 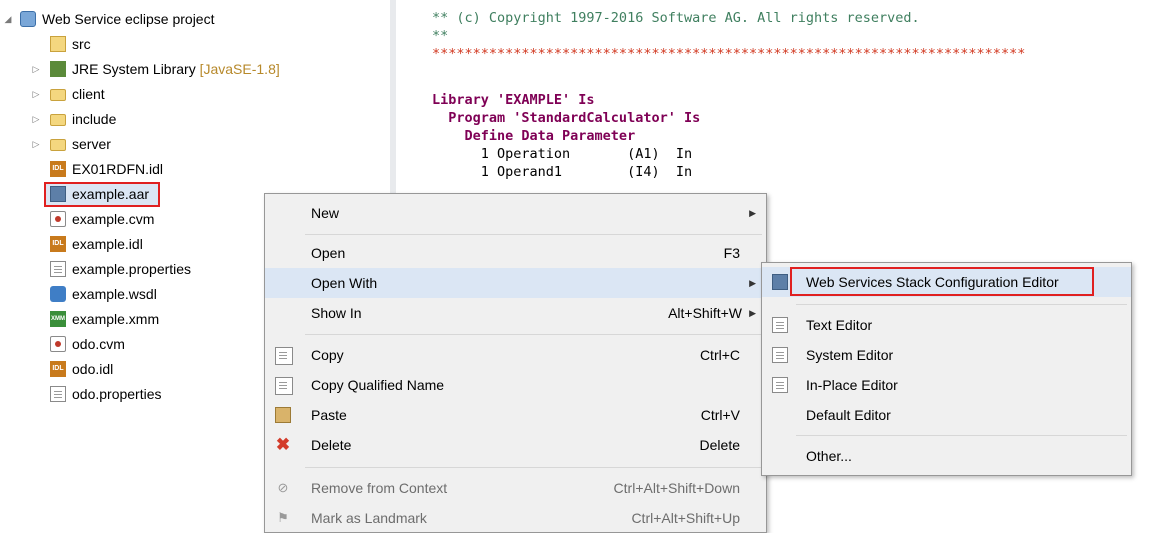 What do you see at coordinates (946, 355) in the screenshot?
I see `submenu-item-system-editor: System Editor` at bounding box center [946, 355].